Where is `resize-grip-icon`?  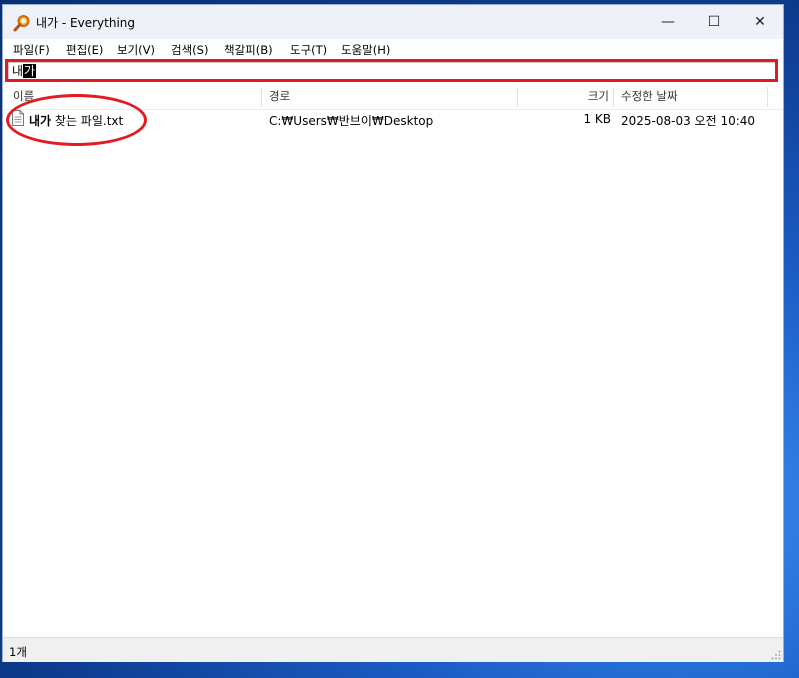
resize-grip-icon is located at coordinates (776, 655).